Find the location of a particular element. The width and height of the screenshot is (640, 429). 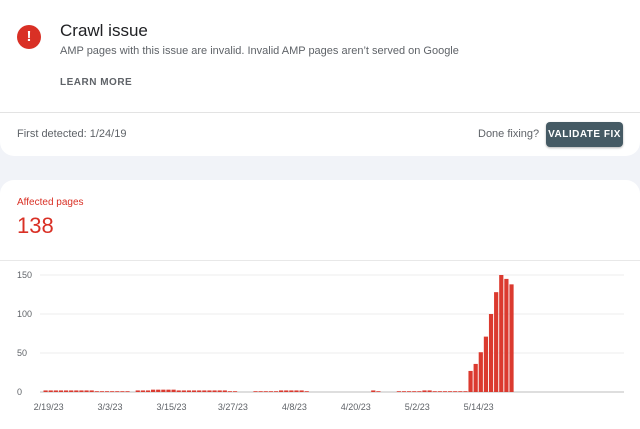

y-tick-label: 50 is located at coordinates (22, 353).